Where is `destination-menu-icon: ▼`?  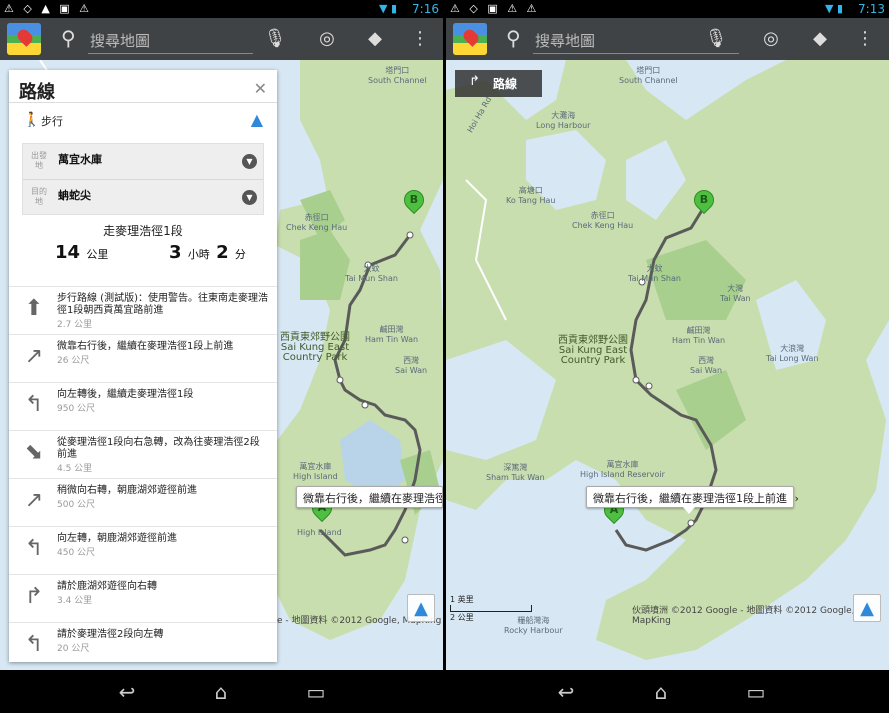 destination-menu-icon: ▼ is located at coordinates (249, 197).